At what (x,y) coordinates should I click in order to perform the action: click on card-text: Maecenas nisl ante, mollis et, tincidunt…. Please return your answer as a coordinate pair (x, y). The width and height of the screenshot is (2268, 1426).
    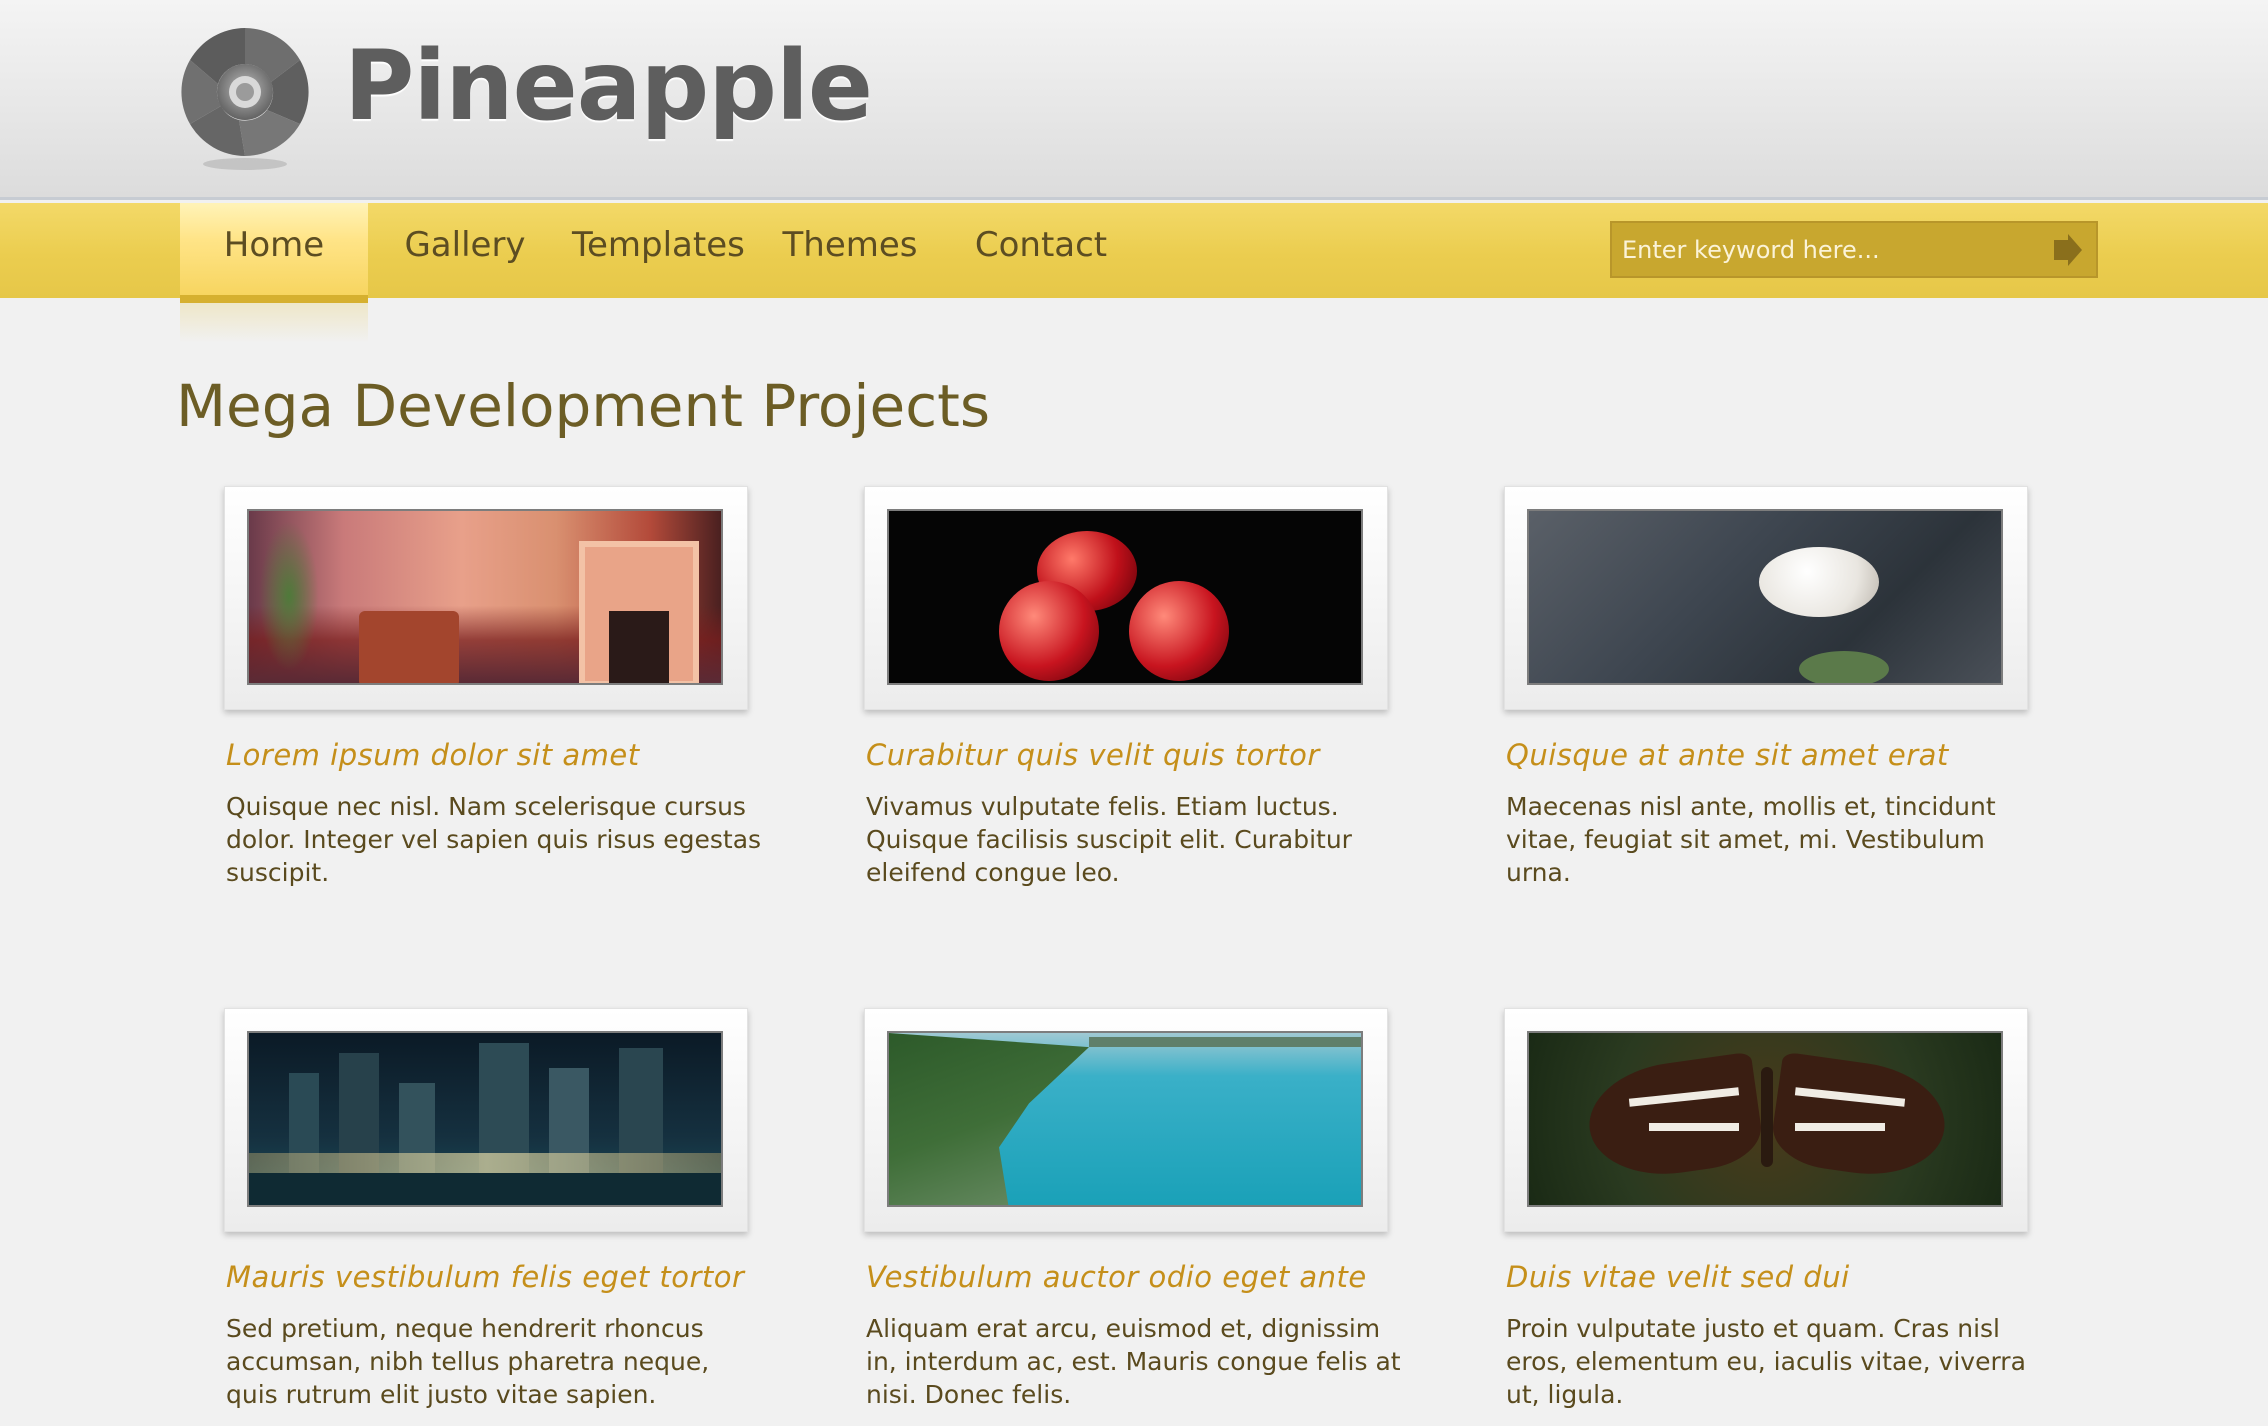
    Looking at the image, I should click on (1751, 839).